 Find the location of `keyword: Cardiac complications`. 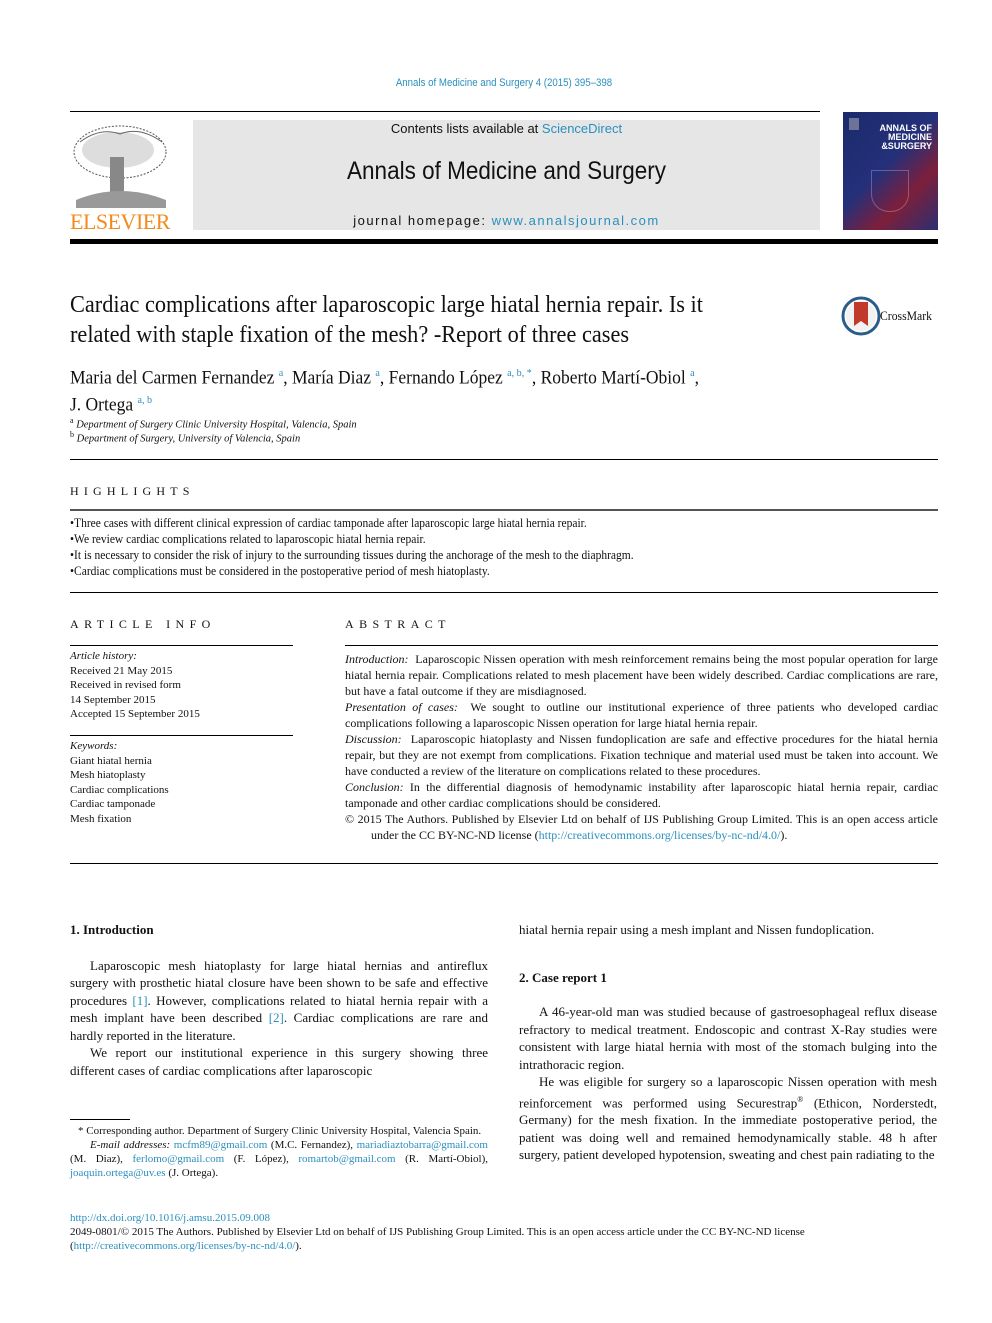

keyword: Cardiac complications is located at coordinates (119, 789).